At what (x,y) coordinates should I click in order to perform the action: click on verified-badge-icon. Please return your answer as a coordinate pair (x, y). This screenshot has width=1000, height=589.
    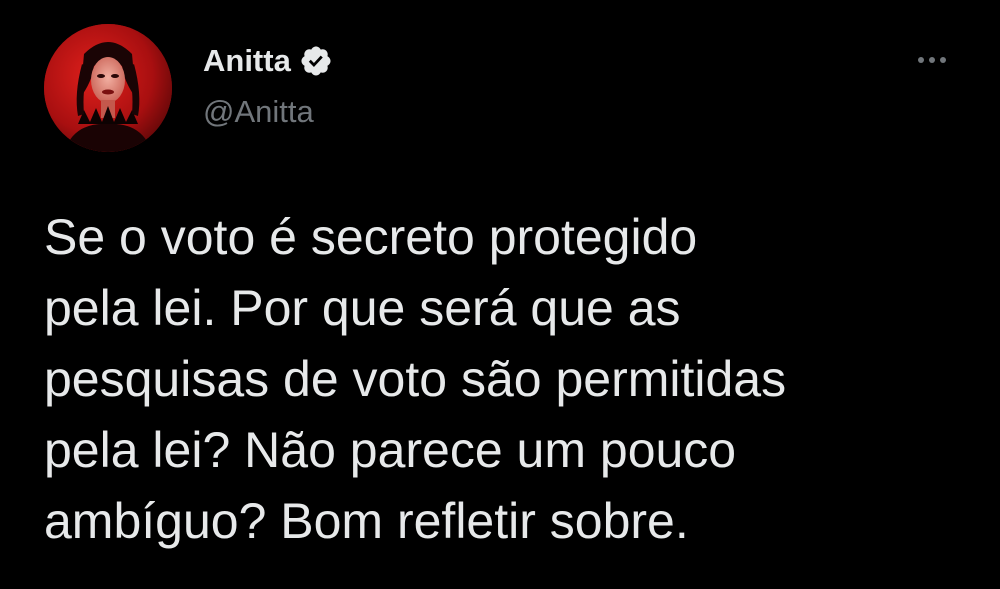
    Looking at the image, I should click on (316, 61).